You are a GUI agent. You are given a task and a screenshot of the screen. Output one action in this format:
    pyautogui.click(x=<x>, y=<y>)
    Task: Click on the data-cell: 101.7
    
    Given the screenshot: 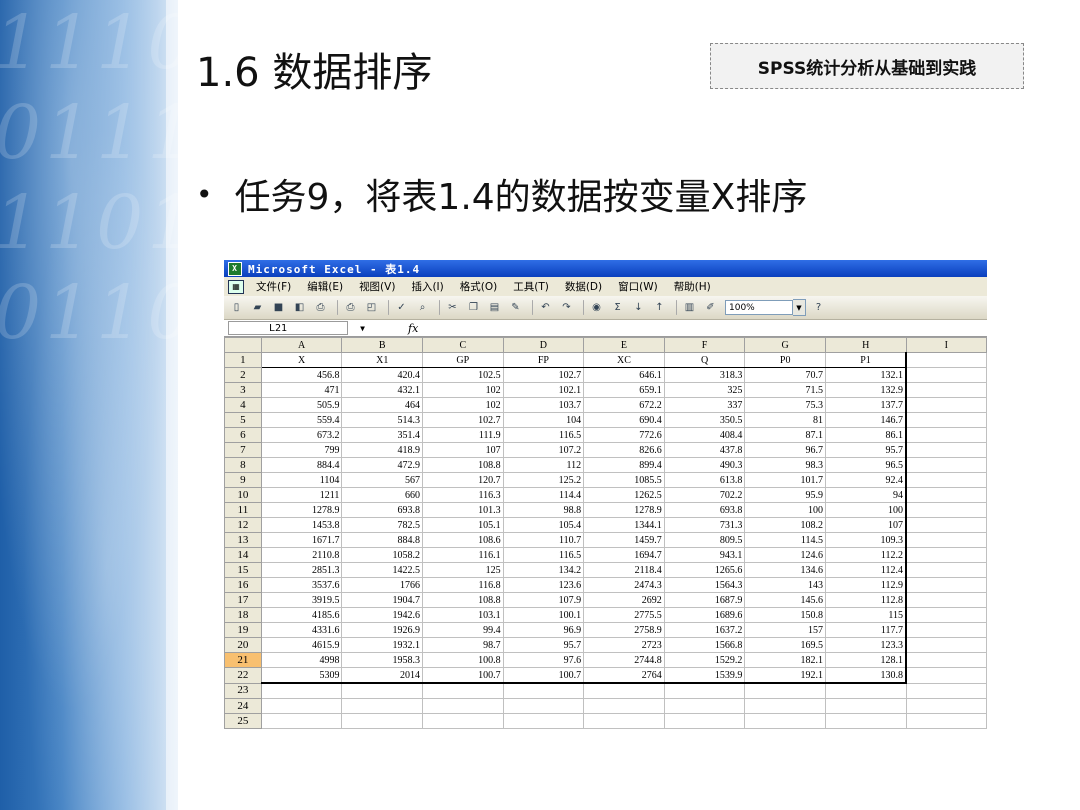 What is the action you would take?
    pyautogui.click(x=785, y=480)
    